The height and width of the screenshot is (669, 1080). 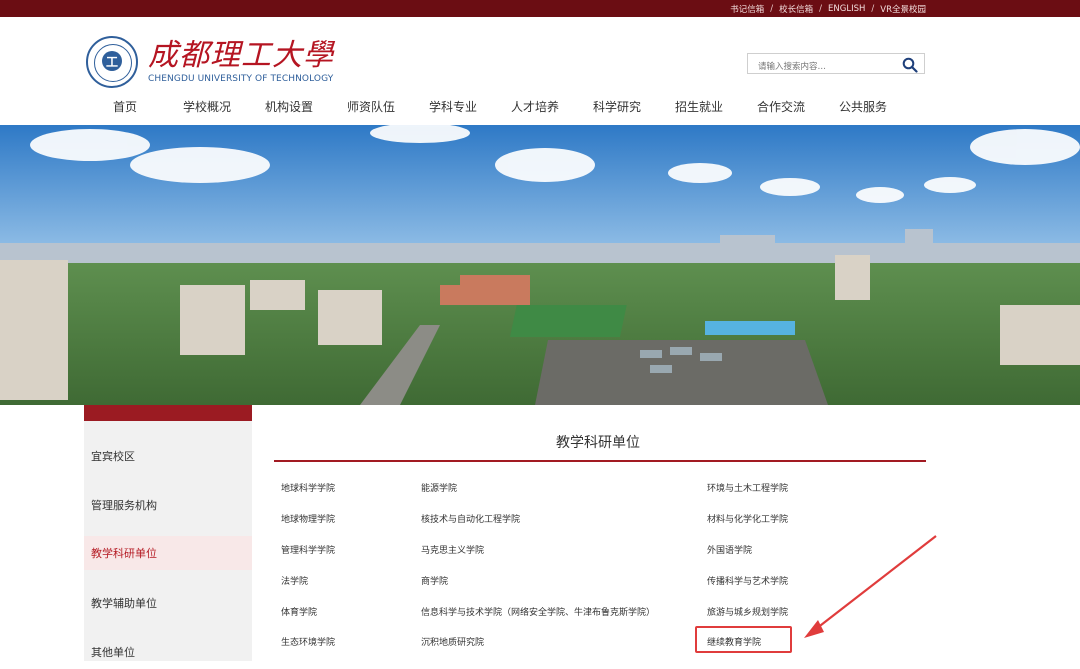 I want to click on annotation-arrow-icon, so click(x=870, y=586).